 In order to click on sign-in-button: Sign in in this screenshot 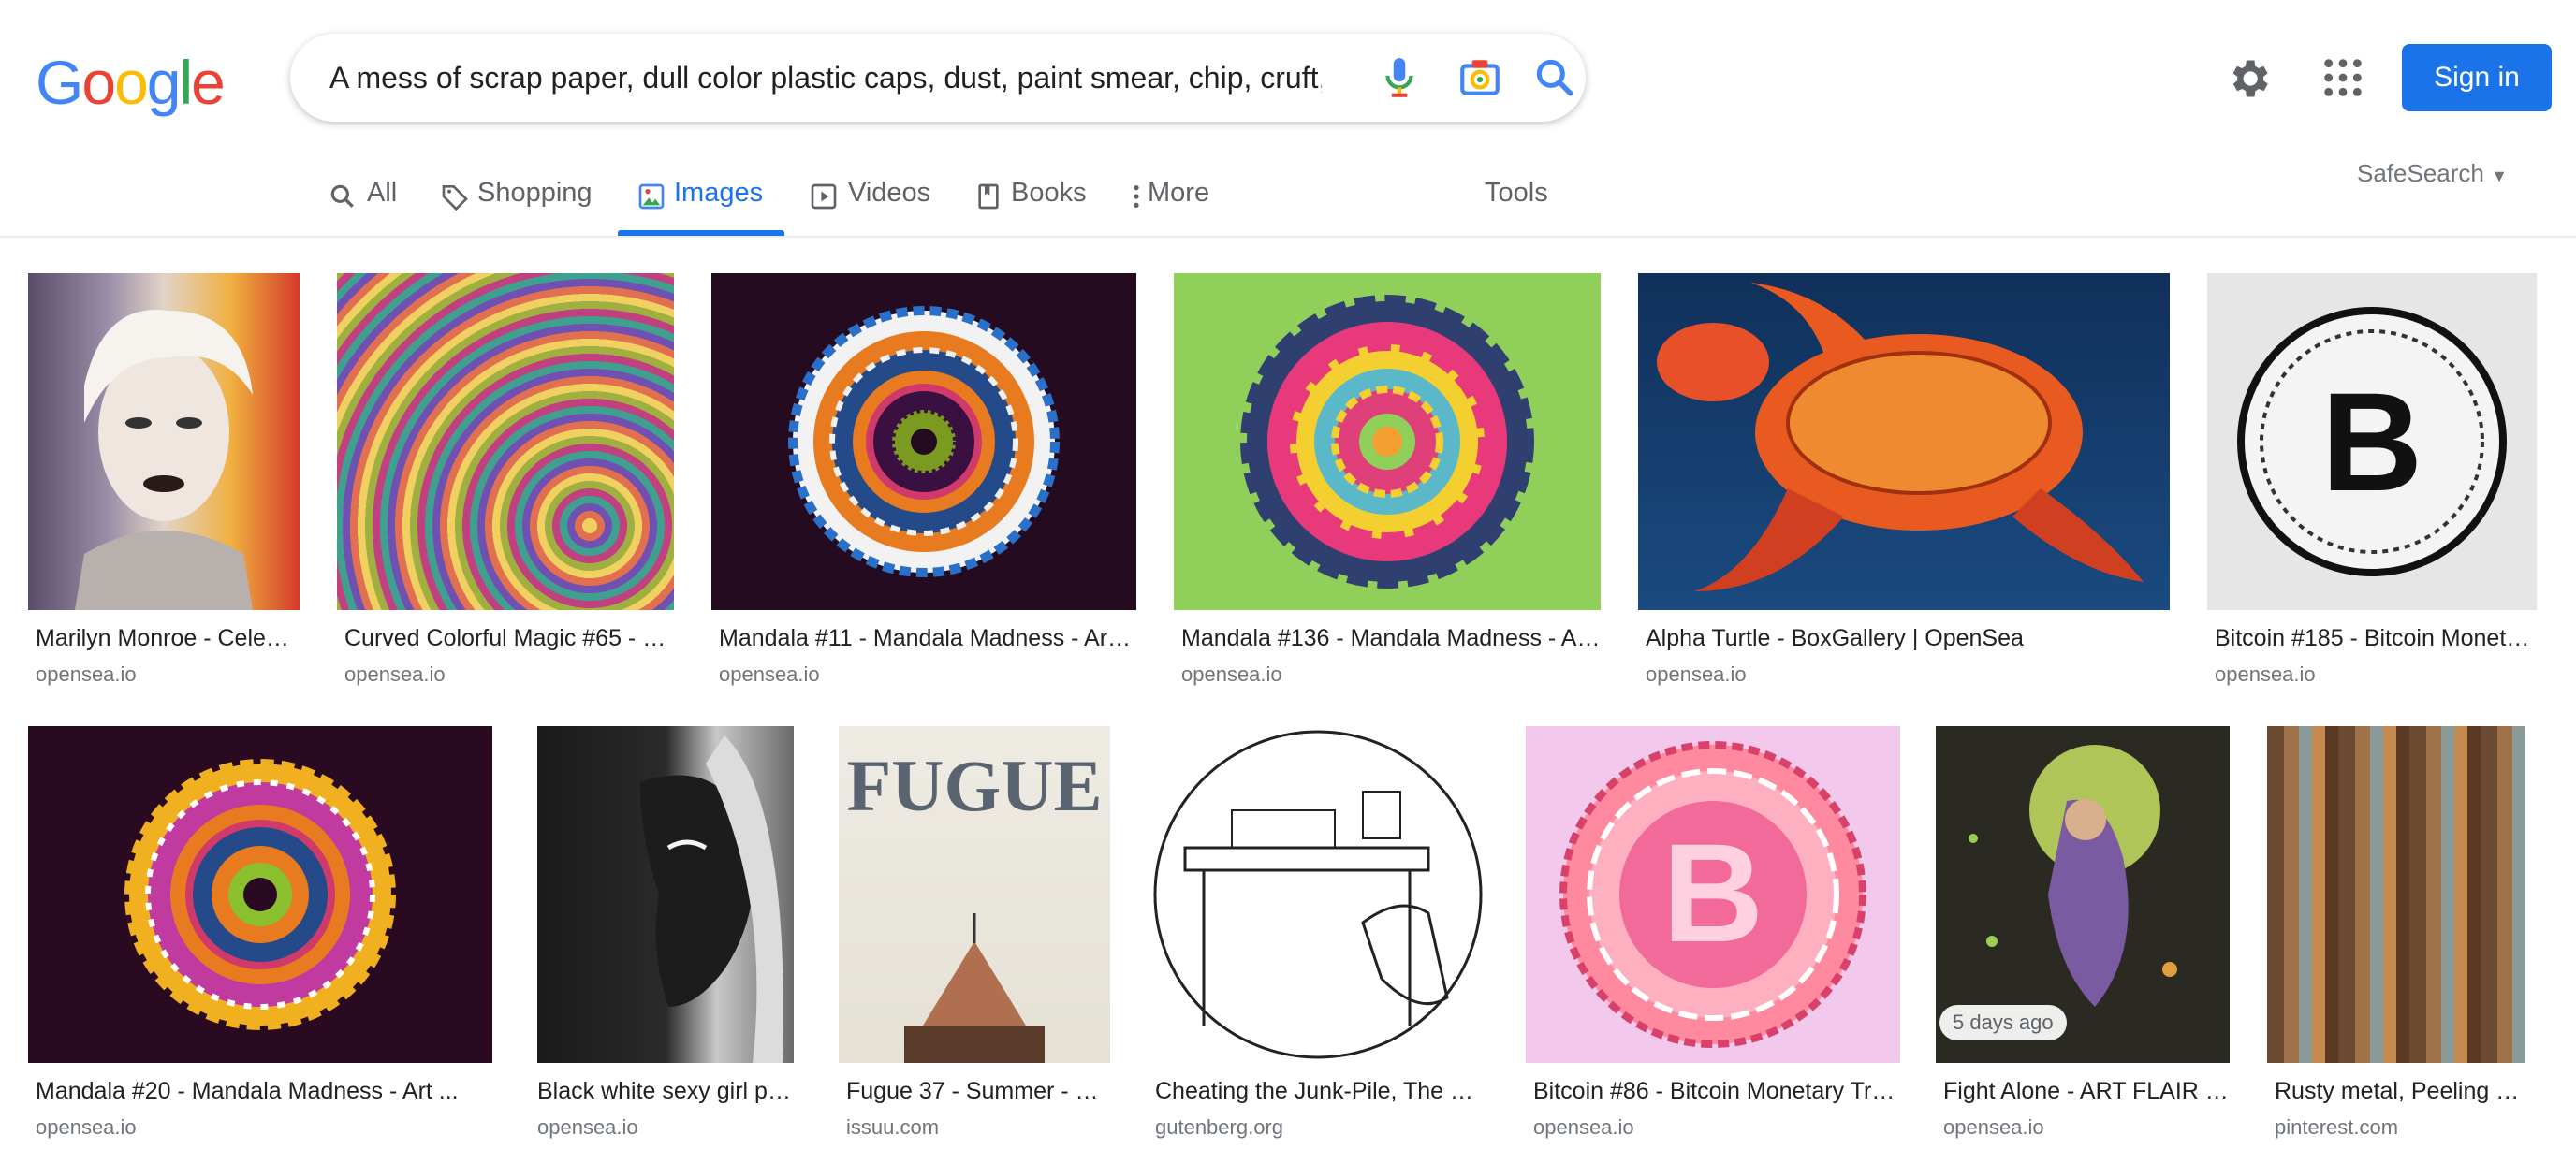, I will do `click(2477, 77)`.